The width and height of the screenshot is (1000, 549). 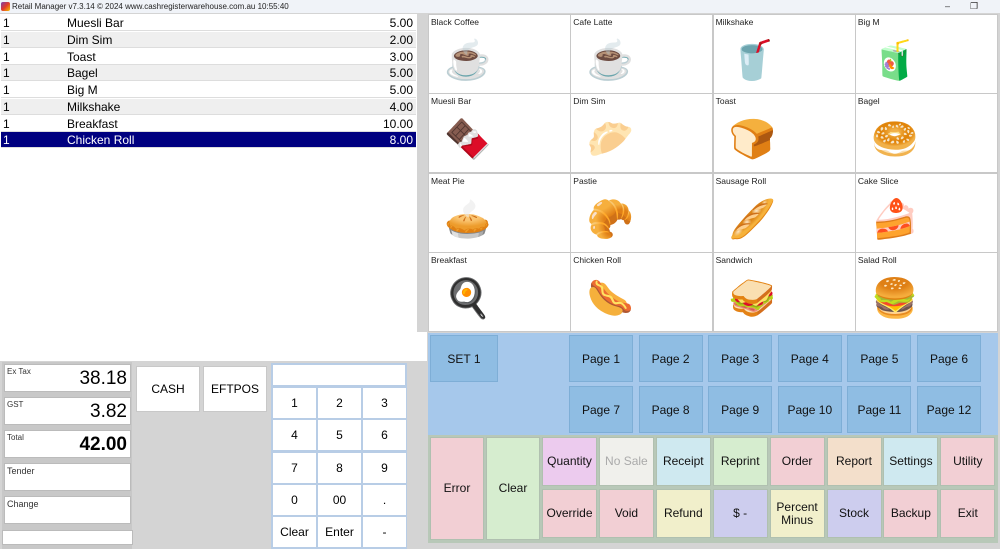 What do you see at coordinates (168, 389) in the screenshot?
I see `cash-button: CASH` at bounding box center [168, 389].